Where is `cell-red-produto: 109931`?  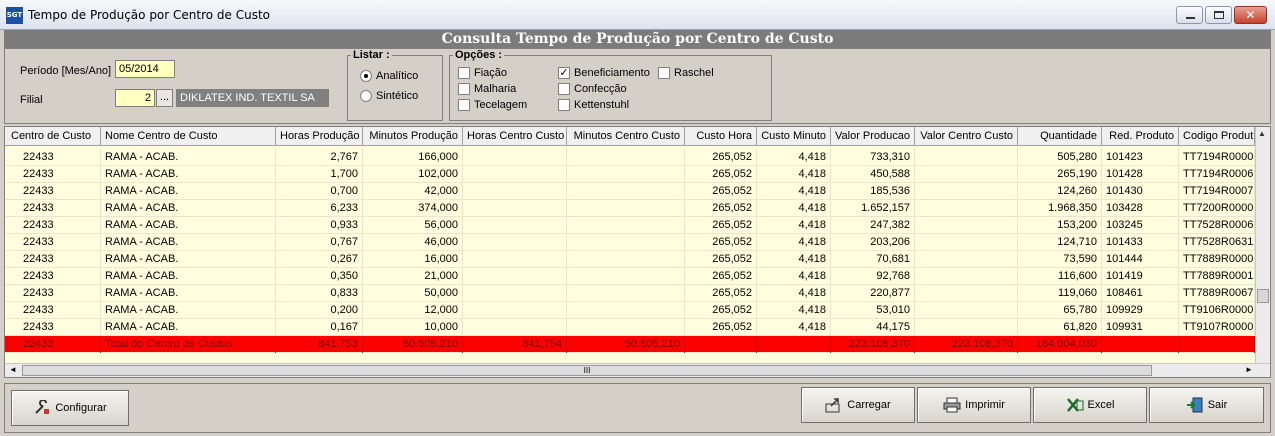 cell-red-produto: 109931 is located at coordinates (1140, 327).